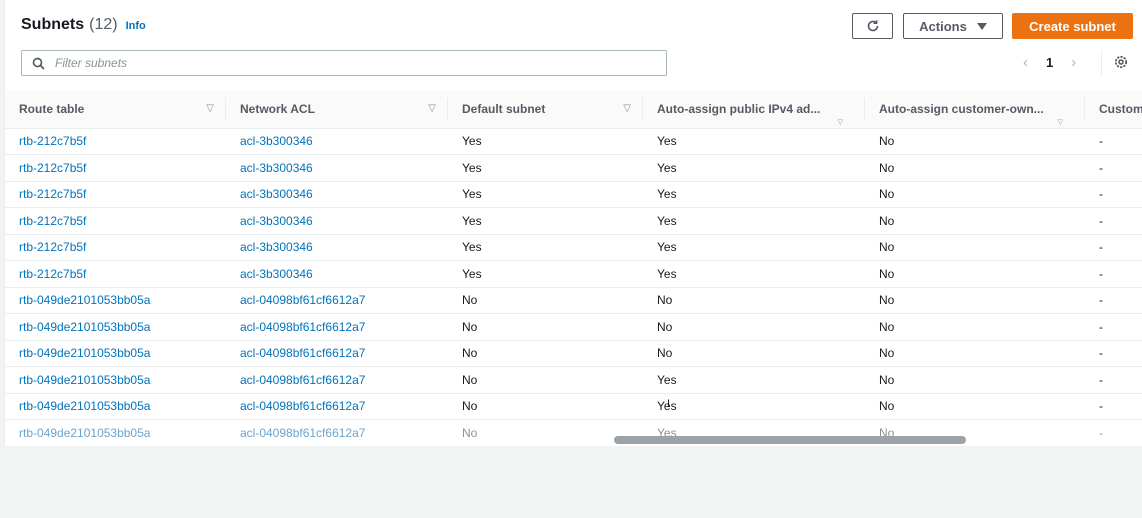  What do you see at coordinates (943, 26) in the screenshot?
I see `actions-label: Actions` at bounding box center [943, 26].